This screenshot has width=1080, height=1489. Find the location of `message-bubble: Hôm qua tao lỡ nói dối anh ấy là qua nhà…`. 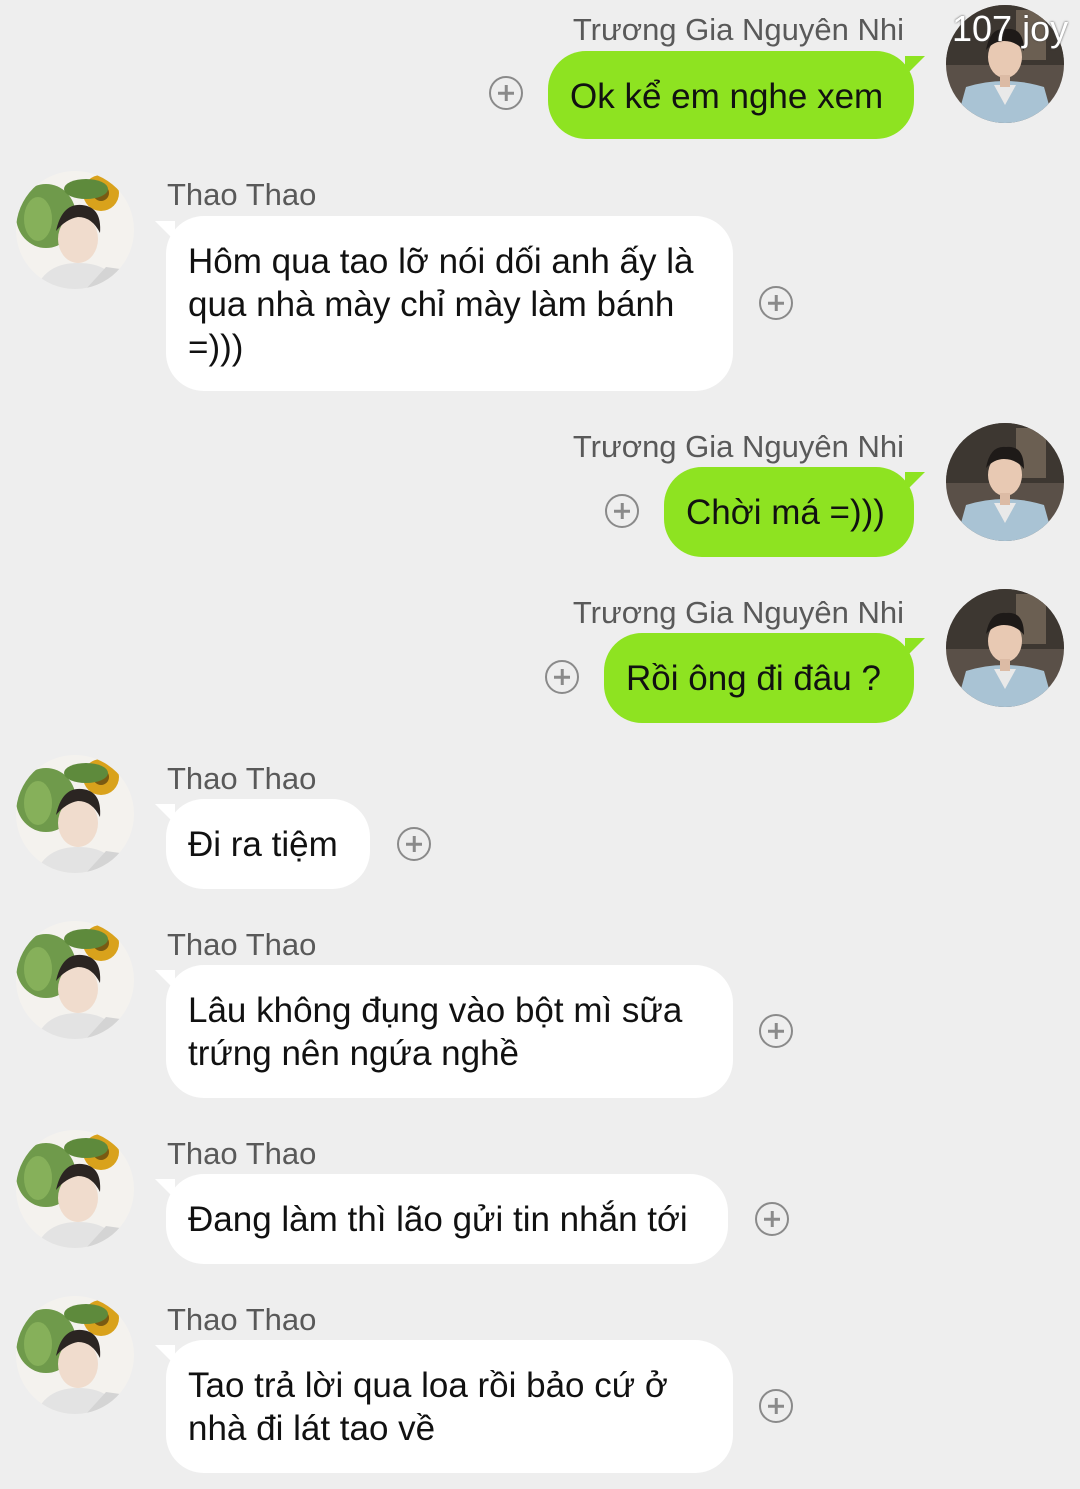

message-bubble: Hôm qua tao lỡ nói dối anh ấy là qua nhà… is located at coordinates (449, 303).